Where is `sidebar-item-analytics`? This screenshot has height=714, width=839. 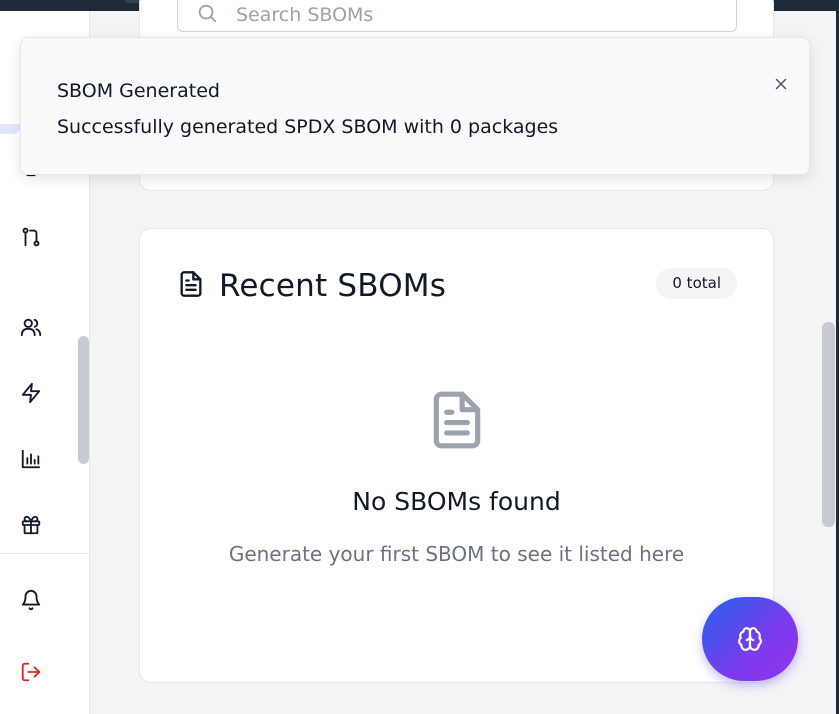
sidebar-item-analytics is located at coordinates (31, 459).